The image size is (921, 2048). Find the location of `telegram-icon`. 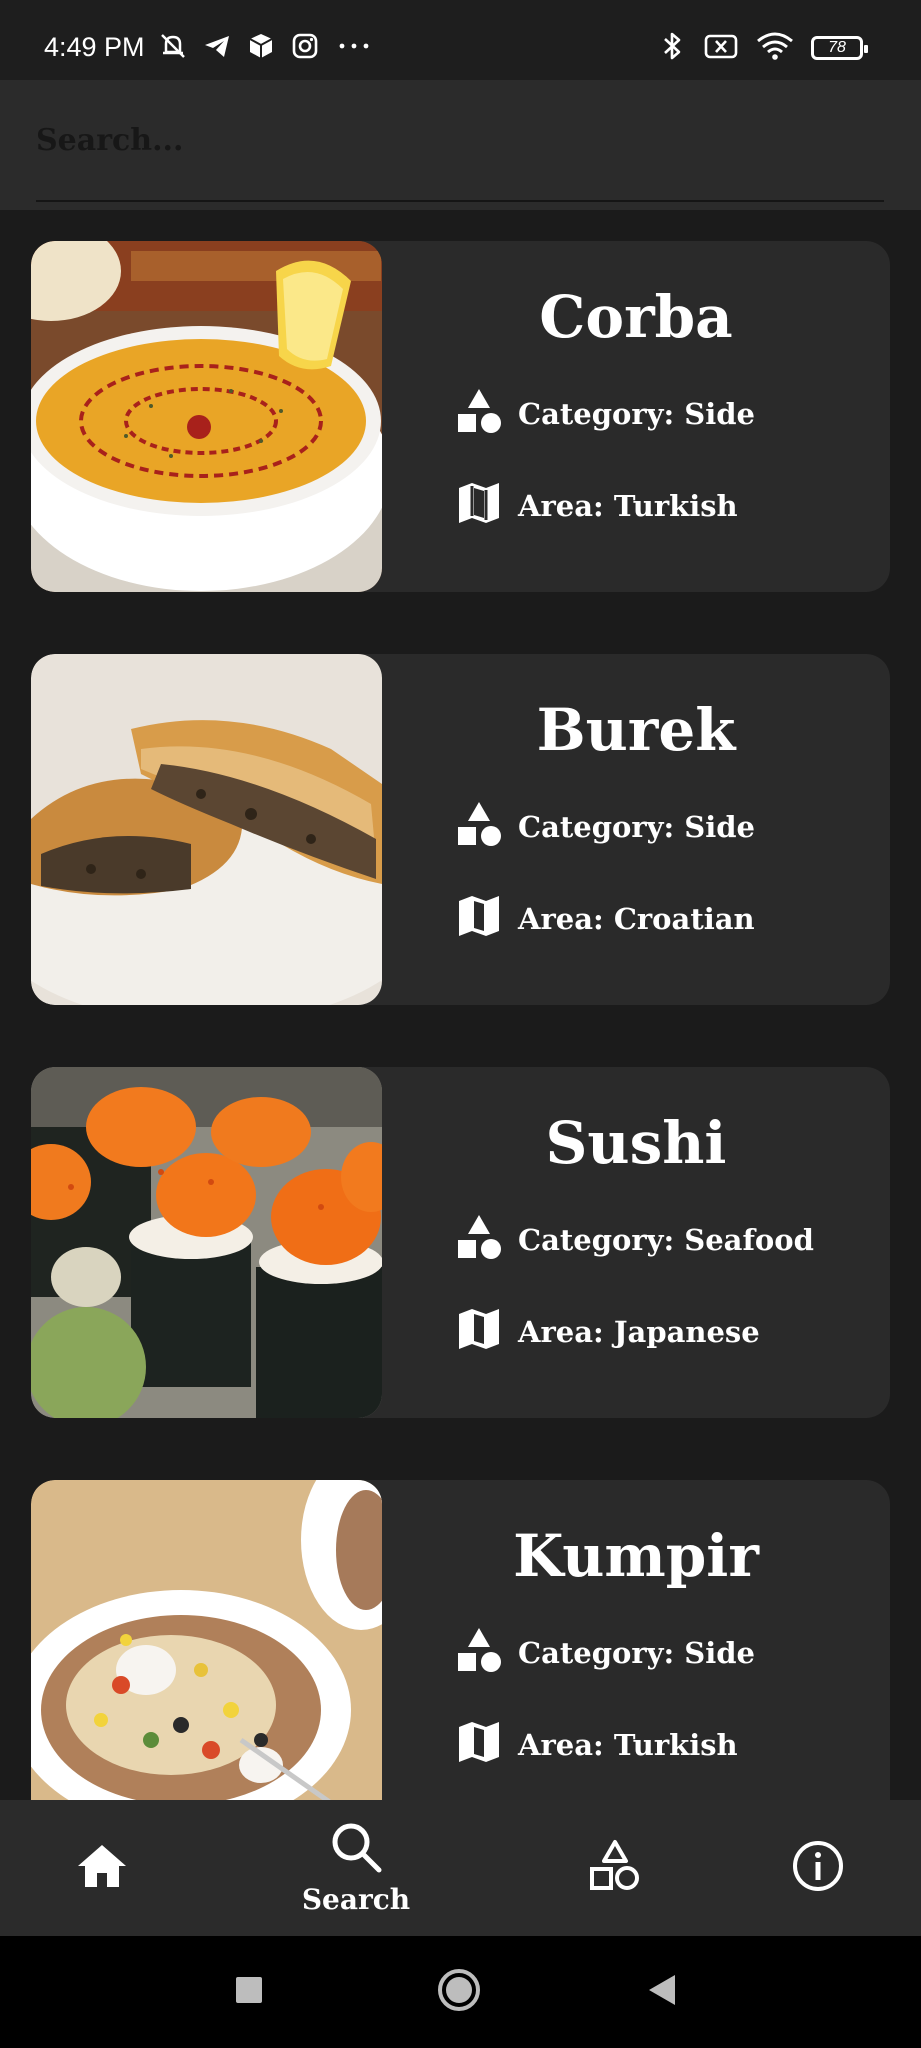

telegram-icon is located at coordinates (217, 48).